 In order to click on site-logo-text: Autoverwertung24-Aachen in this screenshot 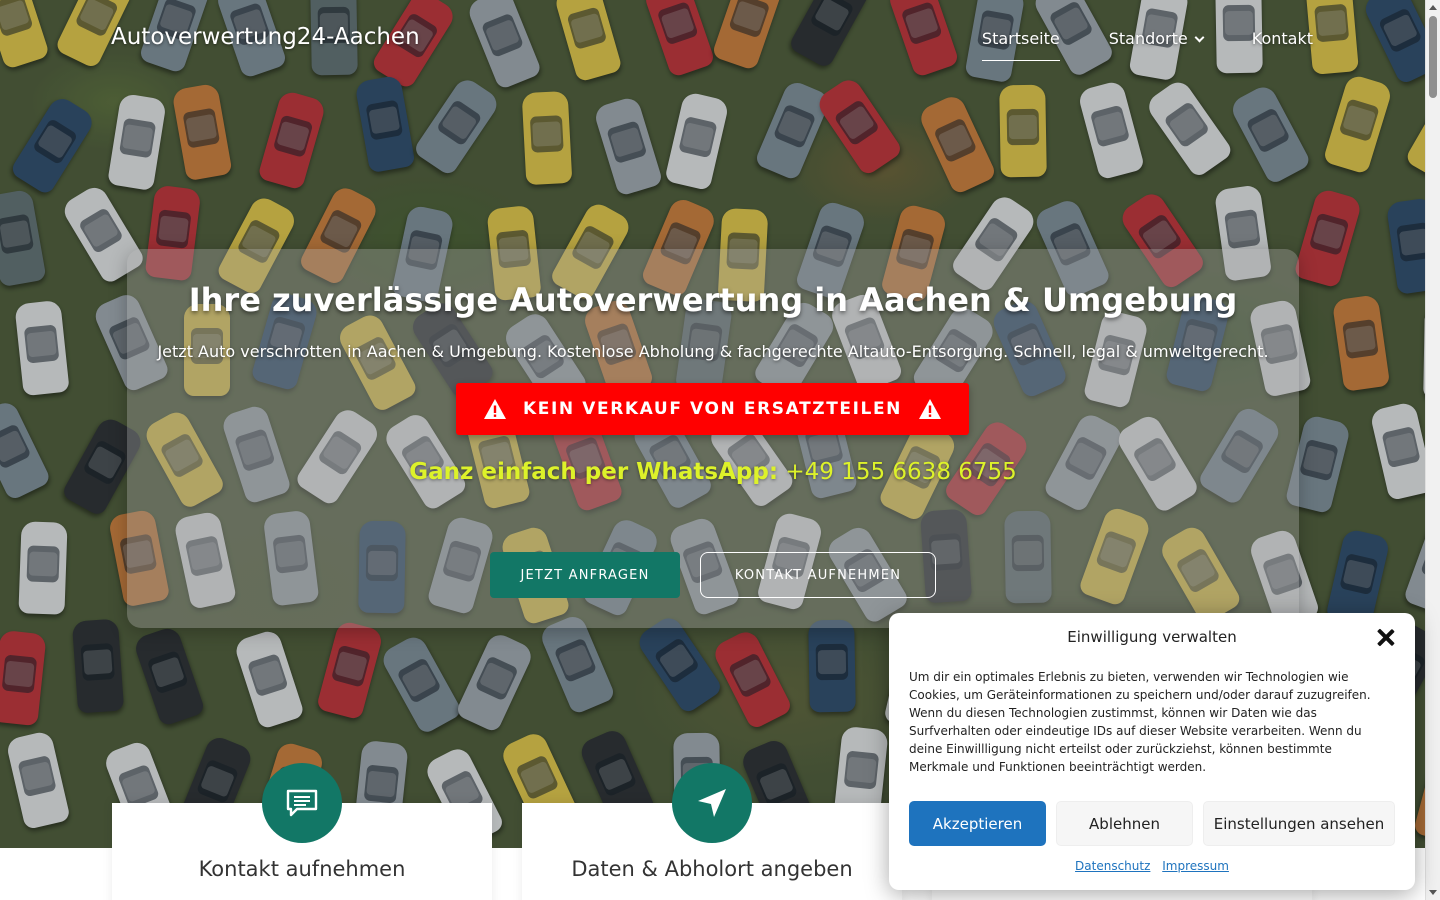, I will do `click(265, 37)`.